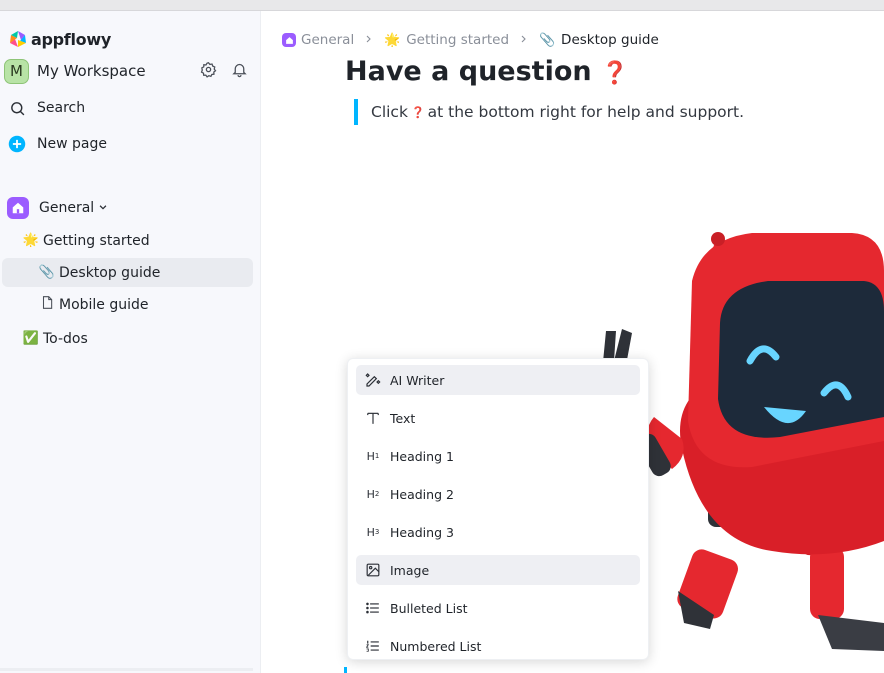  What do you see at coordinates (104, 304) in the screenshot?
I see `page-label: Mobile guide` at bounding box center [104, 304].